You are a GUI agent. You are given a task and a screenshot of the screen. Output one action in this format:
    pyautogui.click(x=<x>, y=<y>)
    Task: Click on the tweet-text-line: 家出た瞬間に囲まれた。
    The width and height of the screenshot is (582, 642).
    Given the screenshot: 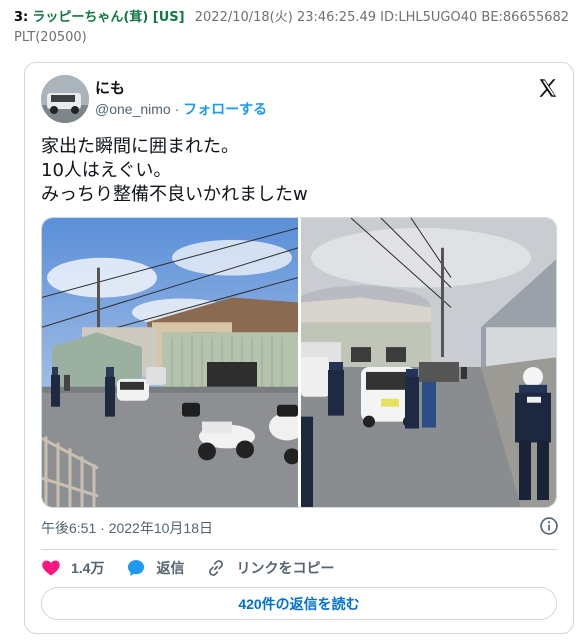 What is the action you would take?
    pyautogui.click(x=140, y=146)
    